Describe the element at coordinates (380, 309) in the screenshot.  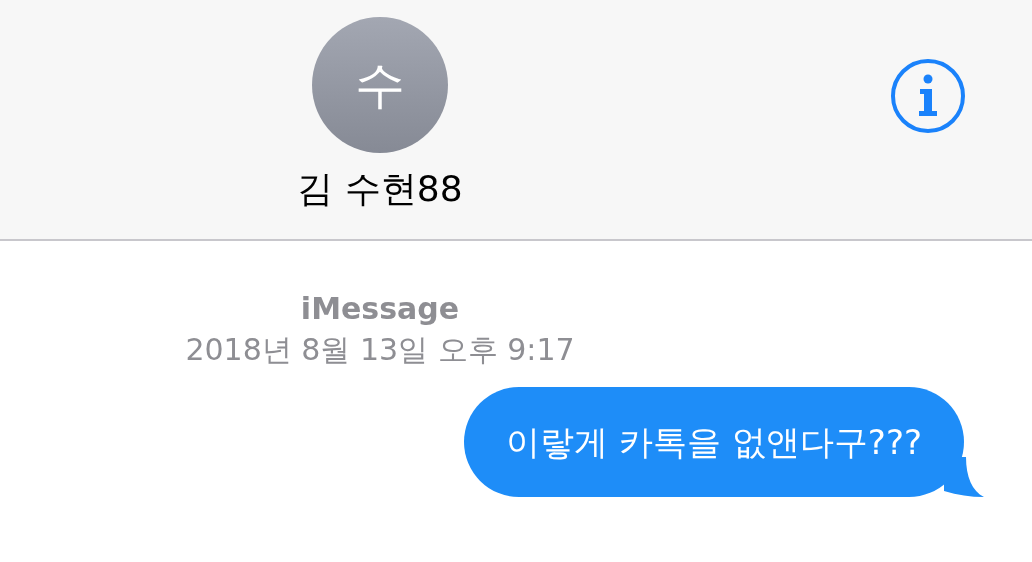
I see `service-label: iMessage` at that location.